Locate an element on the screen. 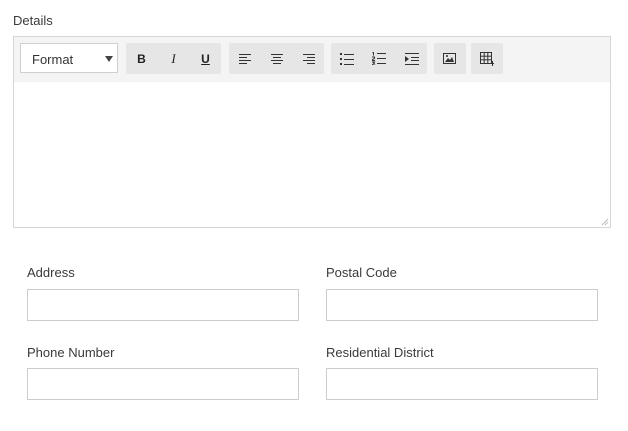 This screenshot has height=431, width=628. indent-icon is located at coordinates (411, 58).